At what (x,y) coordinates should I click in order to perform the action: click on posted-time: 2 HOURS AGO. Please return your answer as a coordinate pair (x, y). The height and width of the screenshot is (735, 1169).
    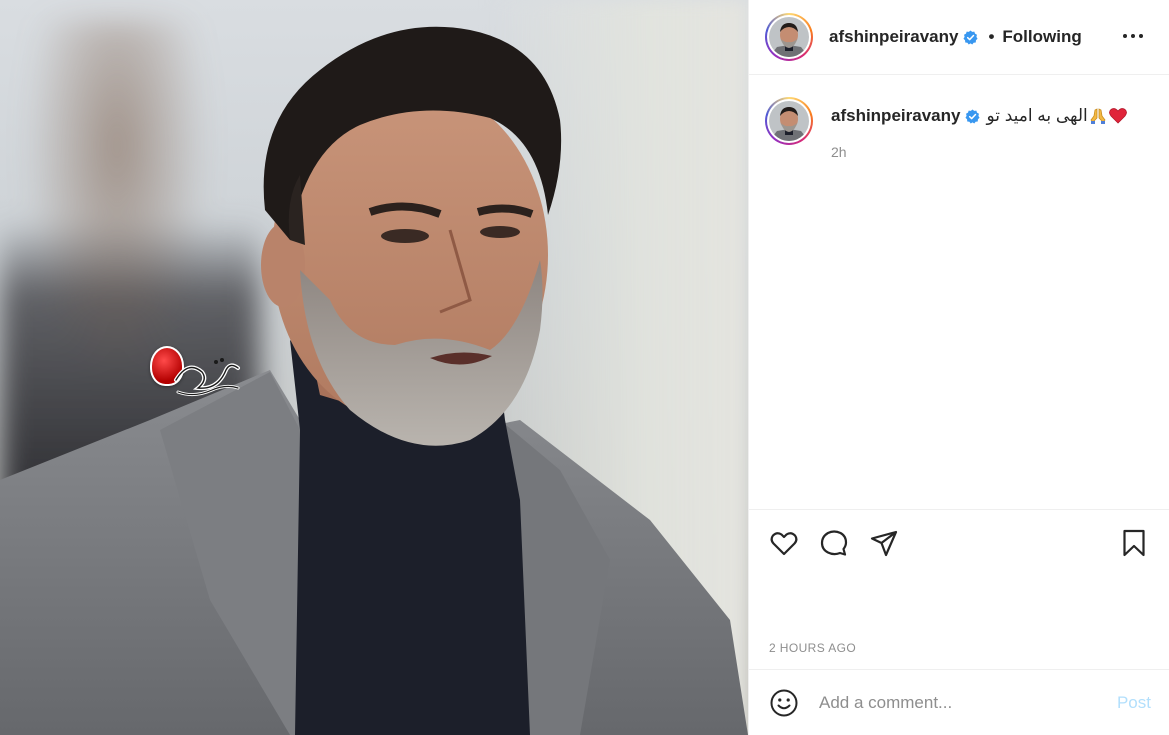
    Looking at the image, I should click on (812, 648).